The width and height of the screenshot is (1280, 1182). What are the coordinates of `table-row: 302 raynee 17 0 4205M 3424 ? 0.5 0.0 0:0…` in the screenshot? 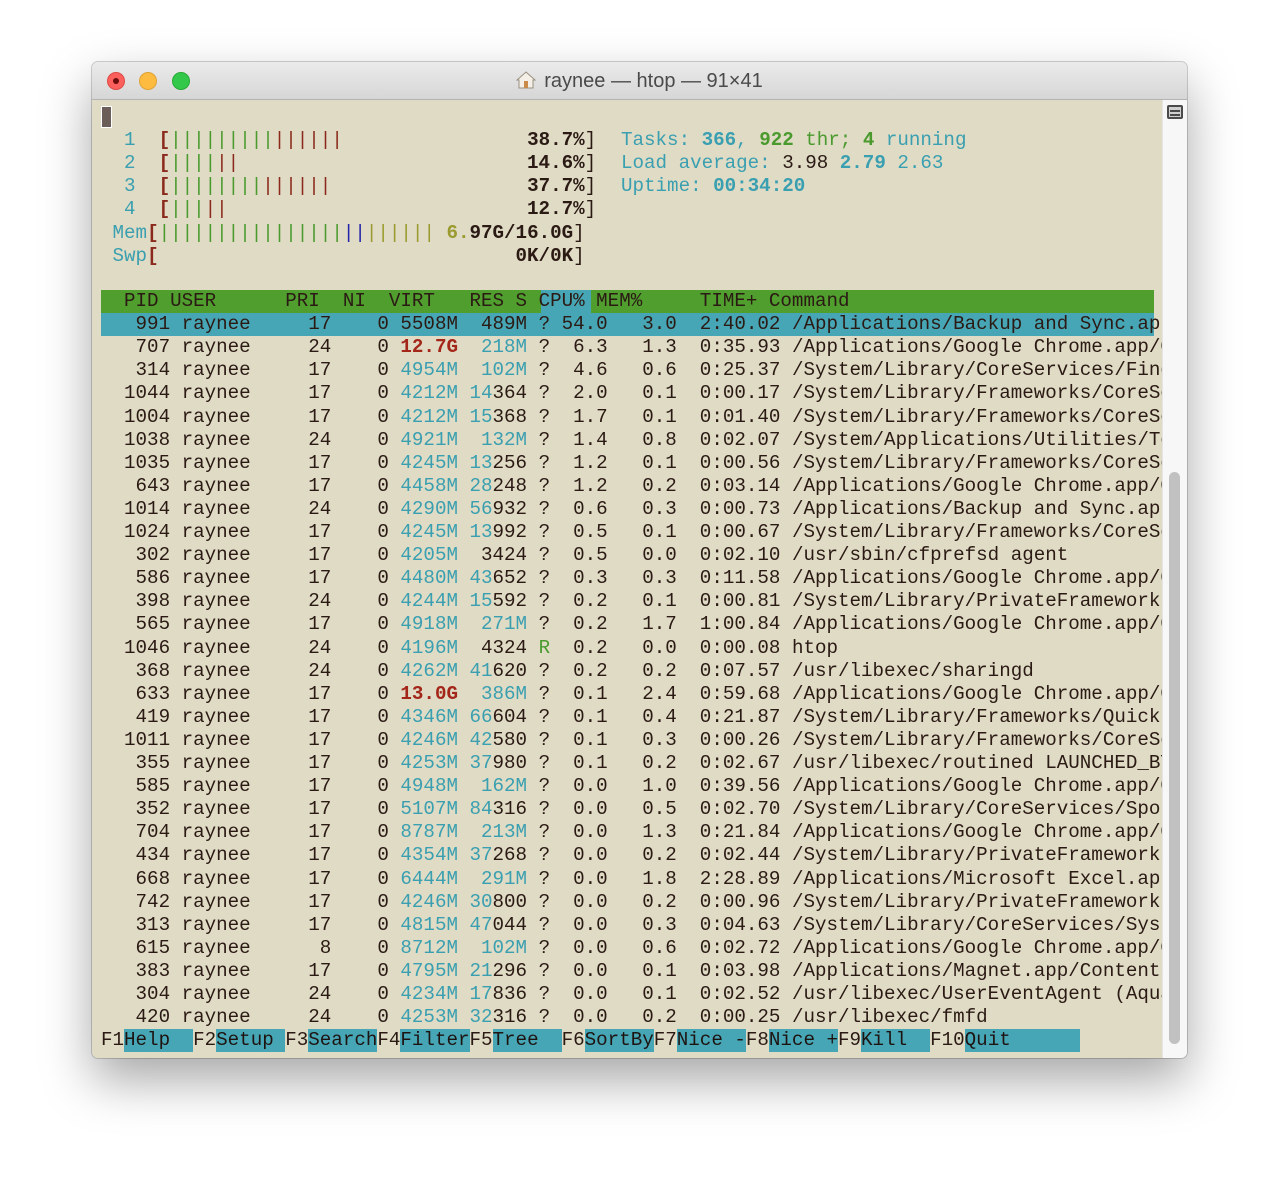 It's located at (585, 555).